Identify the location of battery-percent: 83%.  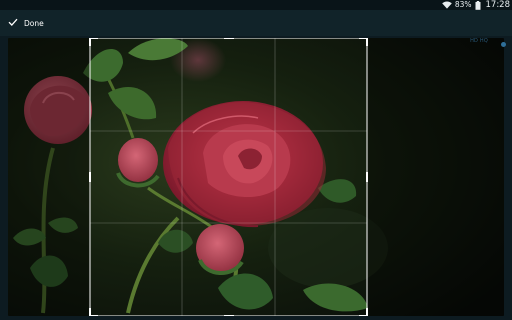
(463, 4).